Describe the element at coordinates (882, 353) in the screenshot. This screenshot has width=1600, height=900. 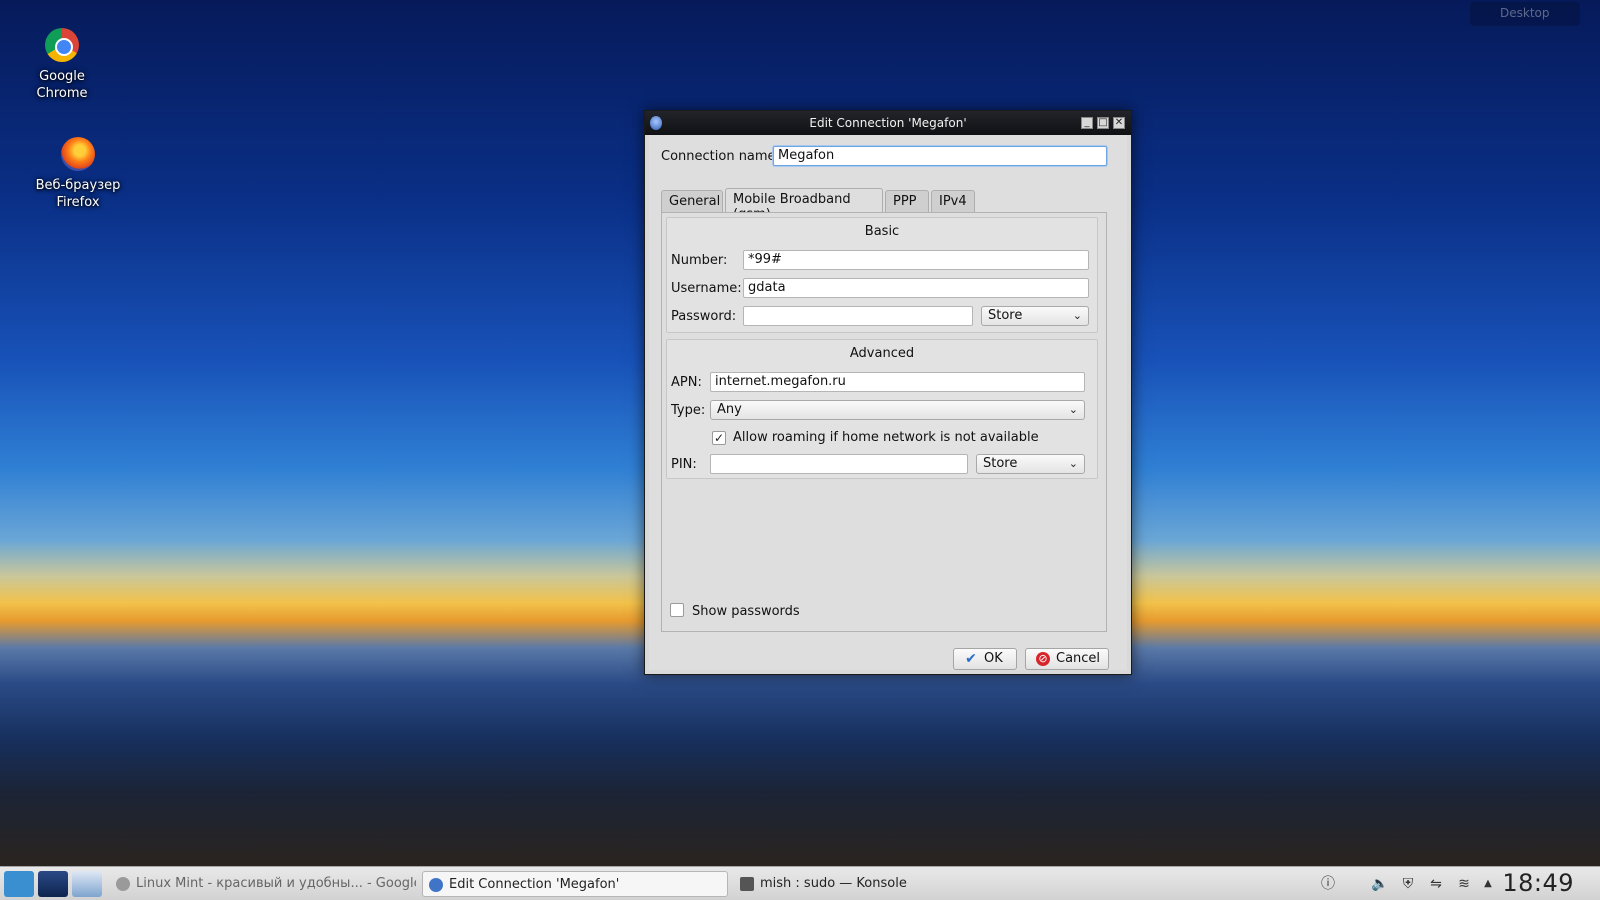
I see `advanced-group-title: Advanced` at that location.